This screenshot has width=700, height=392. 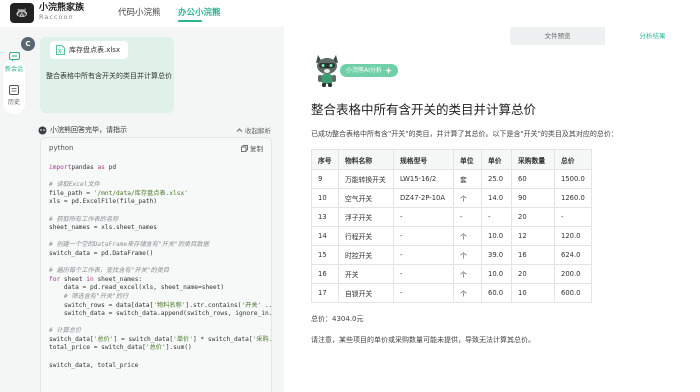 I want to click on copy-button: 复制, so click(x=252, y=148).